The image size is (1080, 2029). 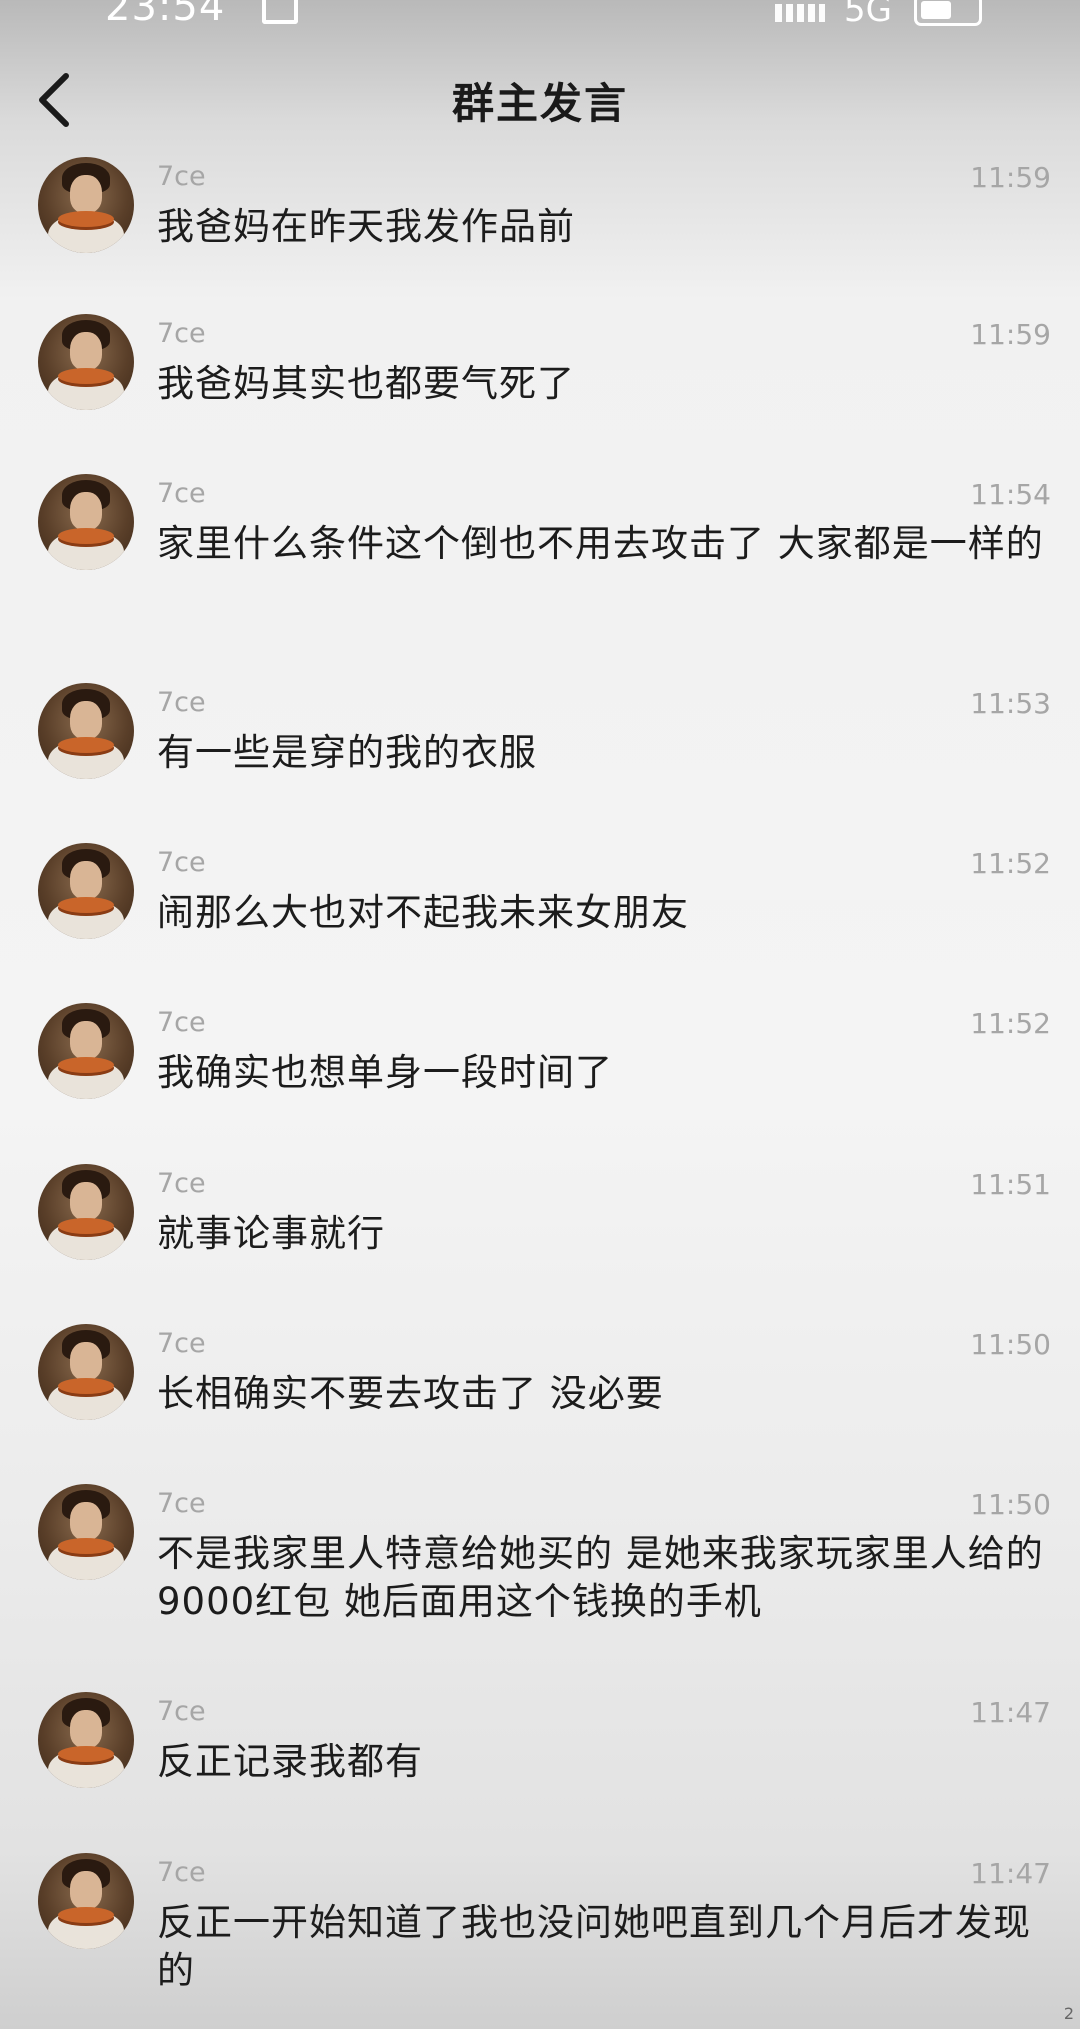 I want to click on message-time: 11:51, so click(x=1010, y=1184).